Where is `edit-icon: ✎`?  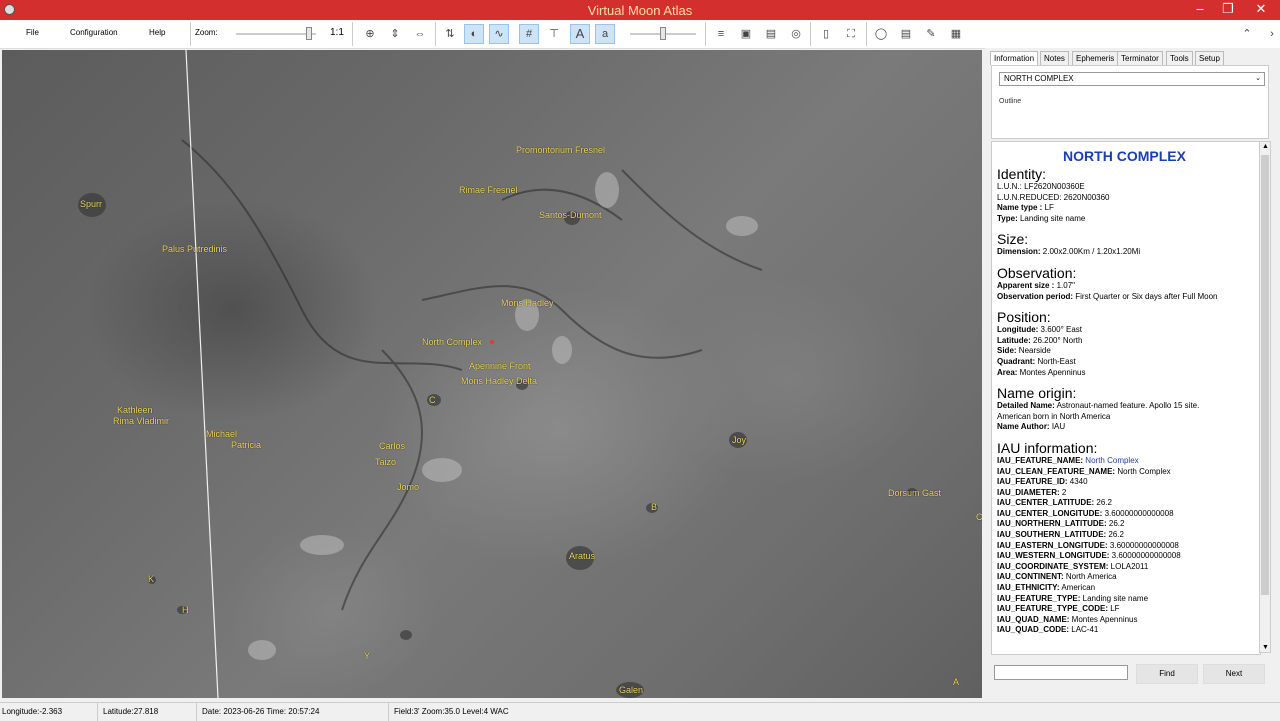 edit-icon: ✎ is located at coordinates (931, 34).